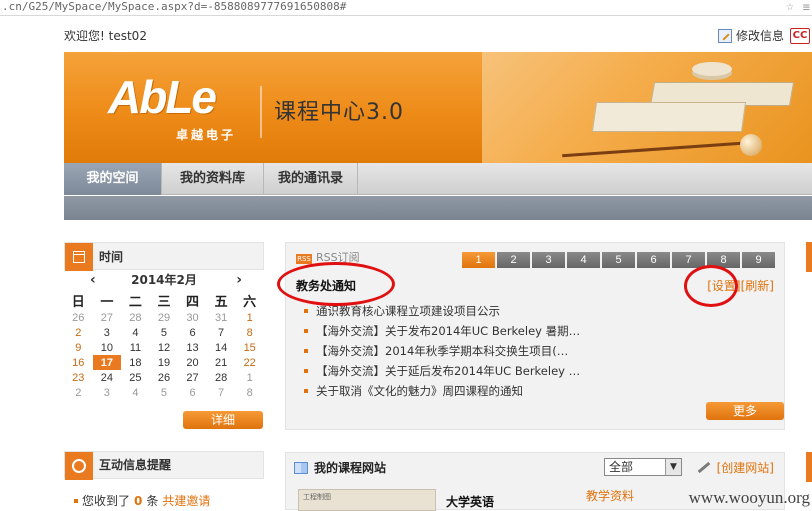 The width and height of the screenshot is (812, 511). I want to click on create-site-link: [创建网站], so click(735, 467).